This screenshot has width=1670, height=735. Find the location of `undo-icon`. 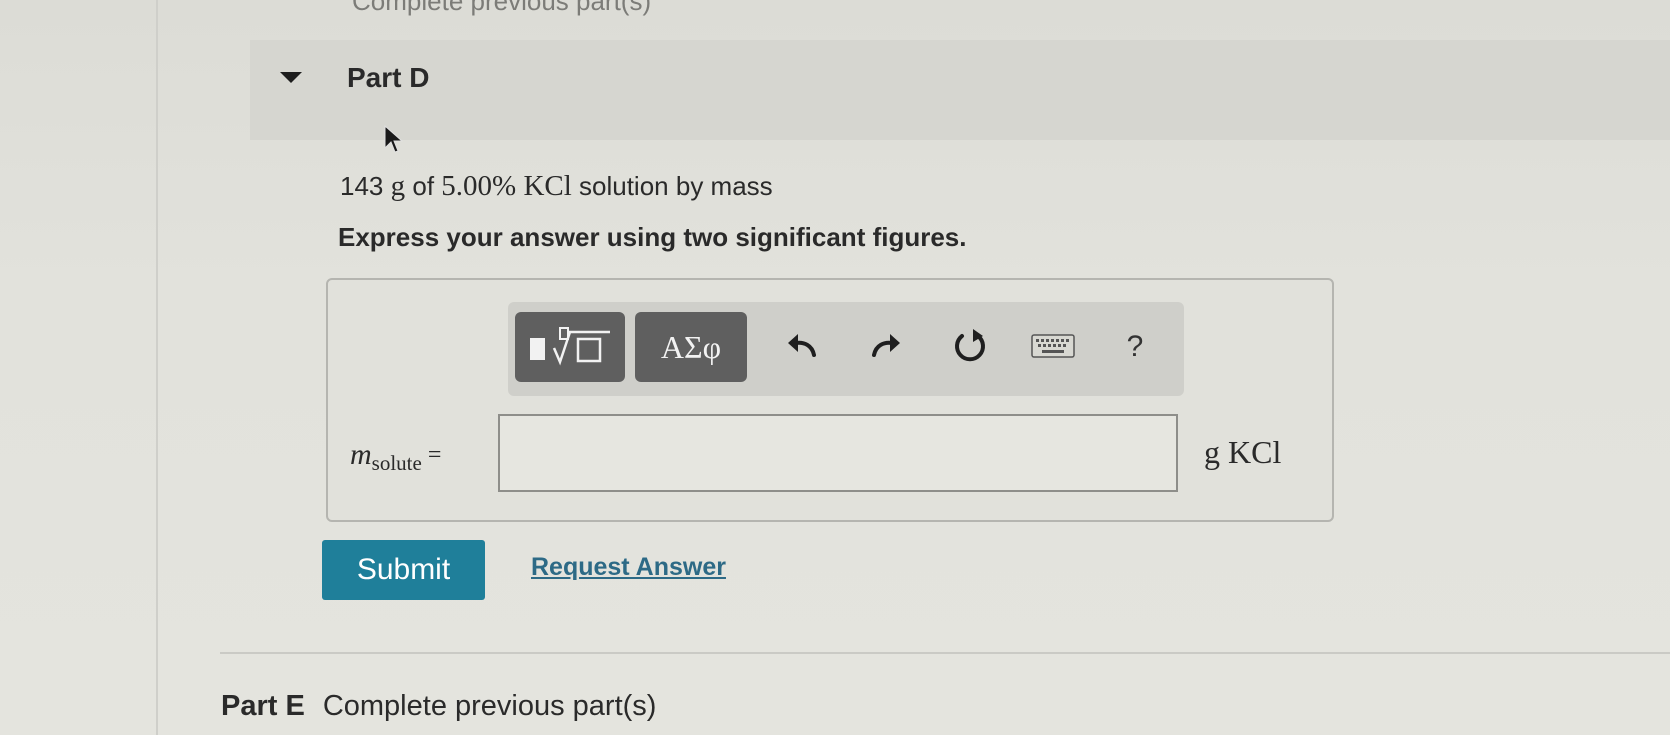

undo-icon is located at coordinates (802, 345).